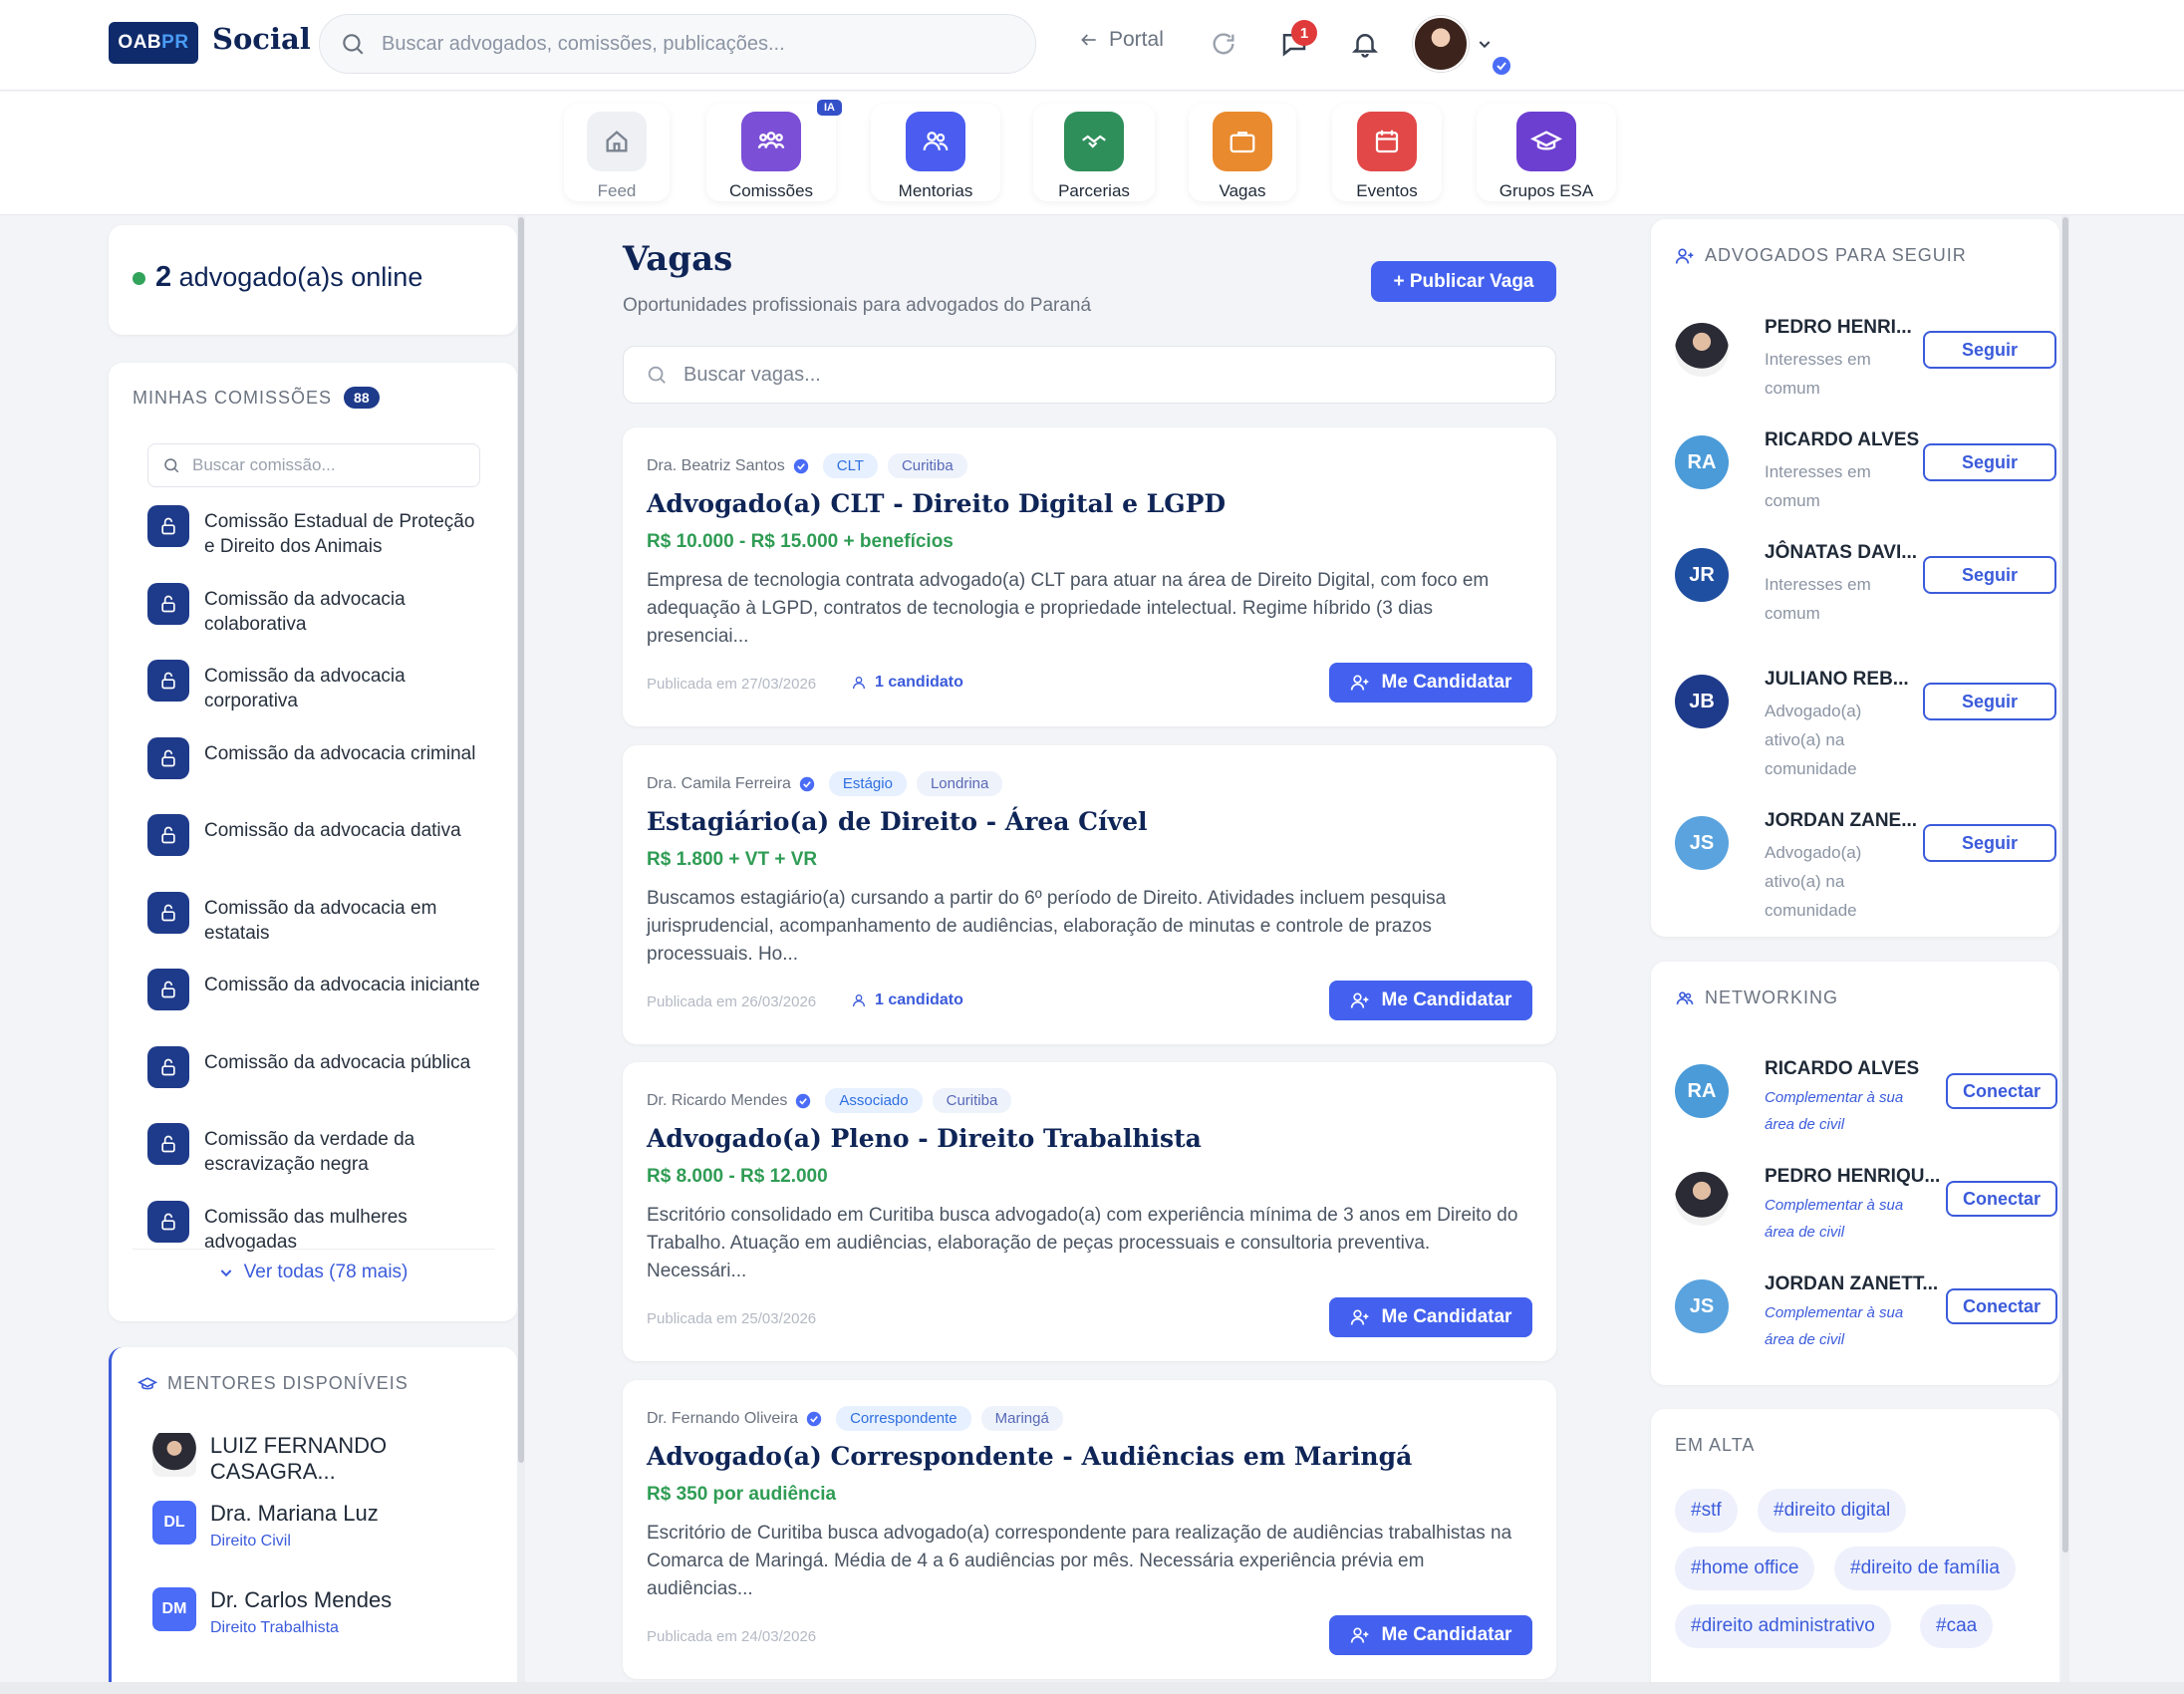 The image size is (2184, 1694). What do you see at coordinates (1463, 282) in the screenshot?
I see `publish-job-button: + Publicar Vaga` at bounding box center [1463, 282].